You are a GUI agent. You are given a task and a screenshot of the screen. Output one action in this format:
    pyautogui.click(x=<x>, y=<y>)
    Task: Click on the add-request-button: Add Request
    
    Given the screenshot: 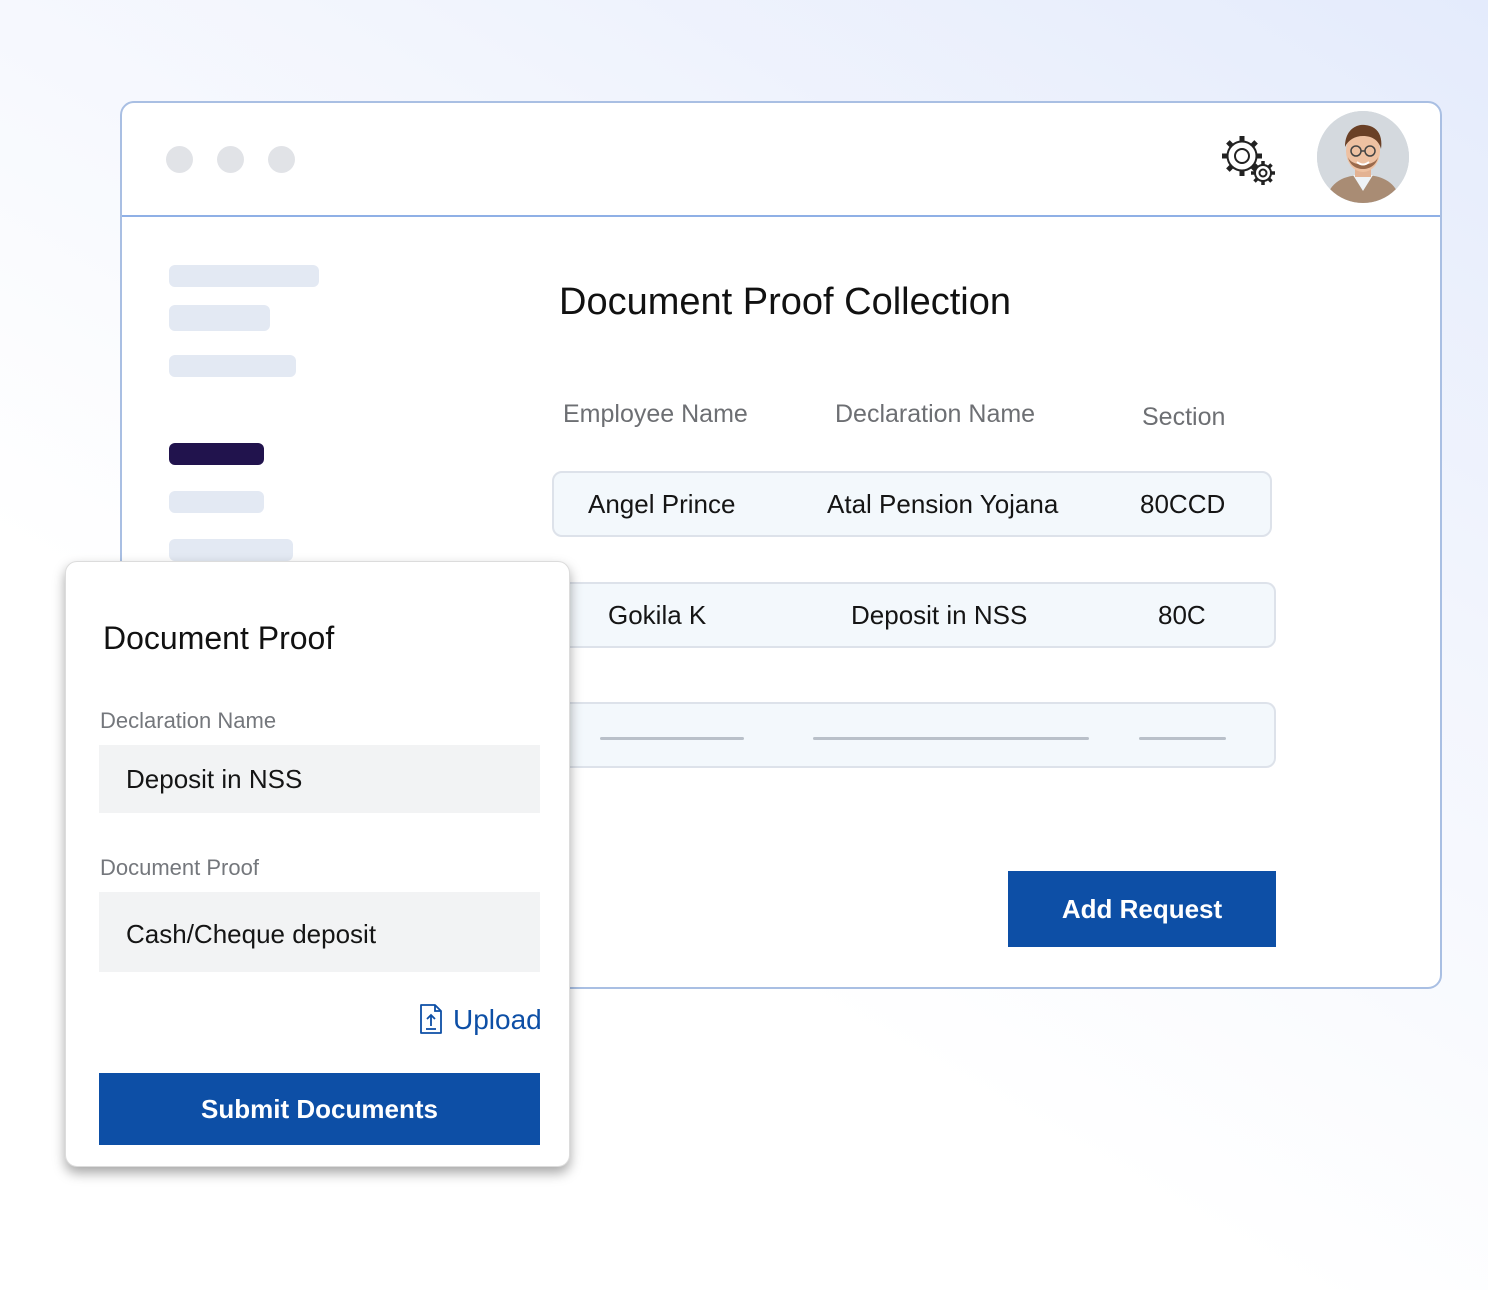 What is the action you would take?
    pyautogui.click(x=1142, y=909)
    